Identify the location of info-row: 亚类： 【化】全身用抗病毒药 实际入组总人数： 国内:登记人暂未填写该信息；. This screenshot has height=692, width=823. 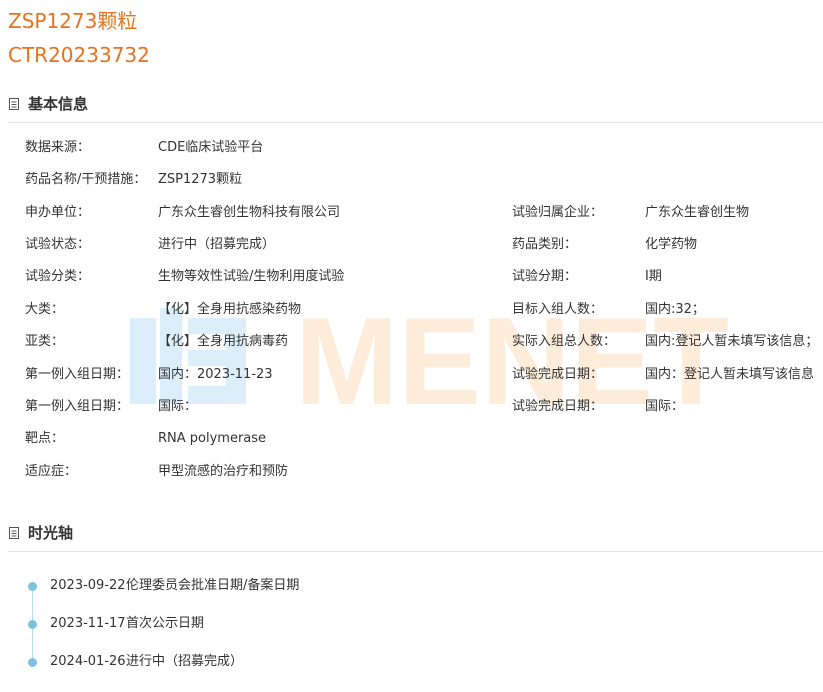
(411, 342).